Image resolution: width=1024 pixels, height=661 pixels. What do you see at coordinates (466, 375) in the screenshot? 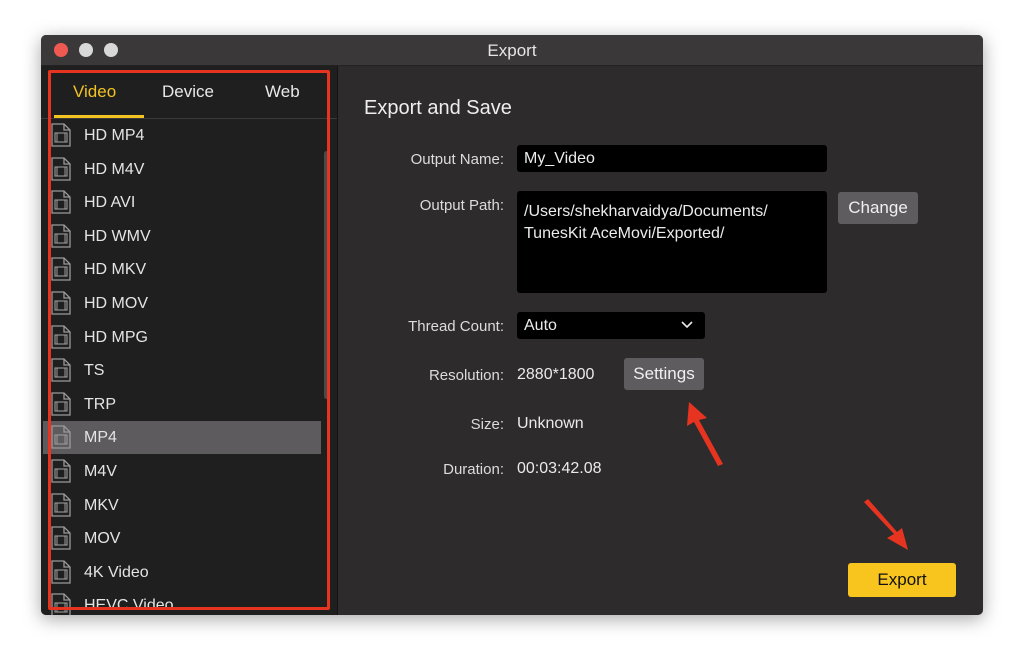
I see `resolution-label: Resolution:` at bounding box center [466, 375].